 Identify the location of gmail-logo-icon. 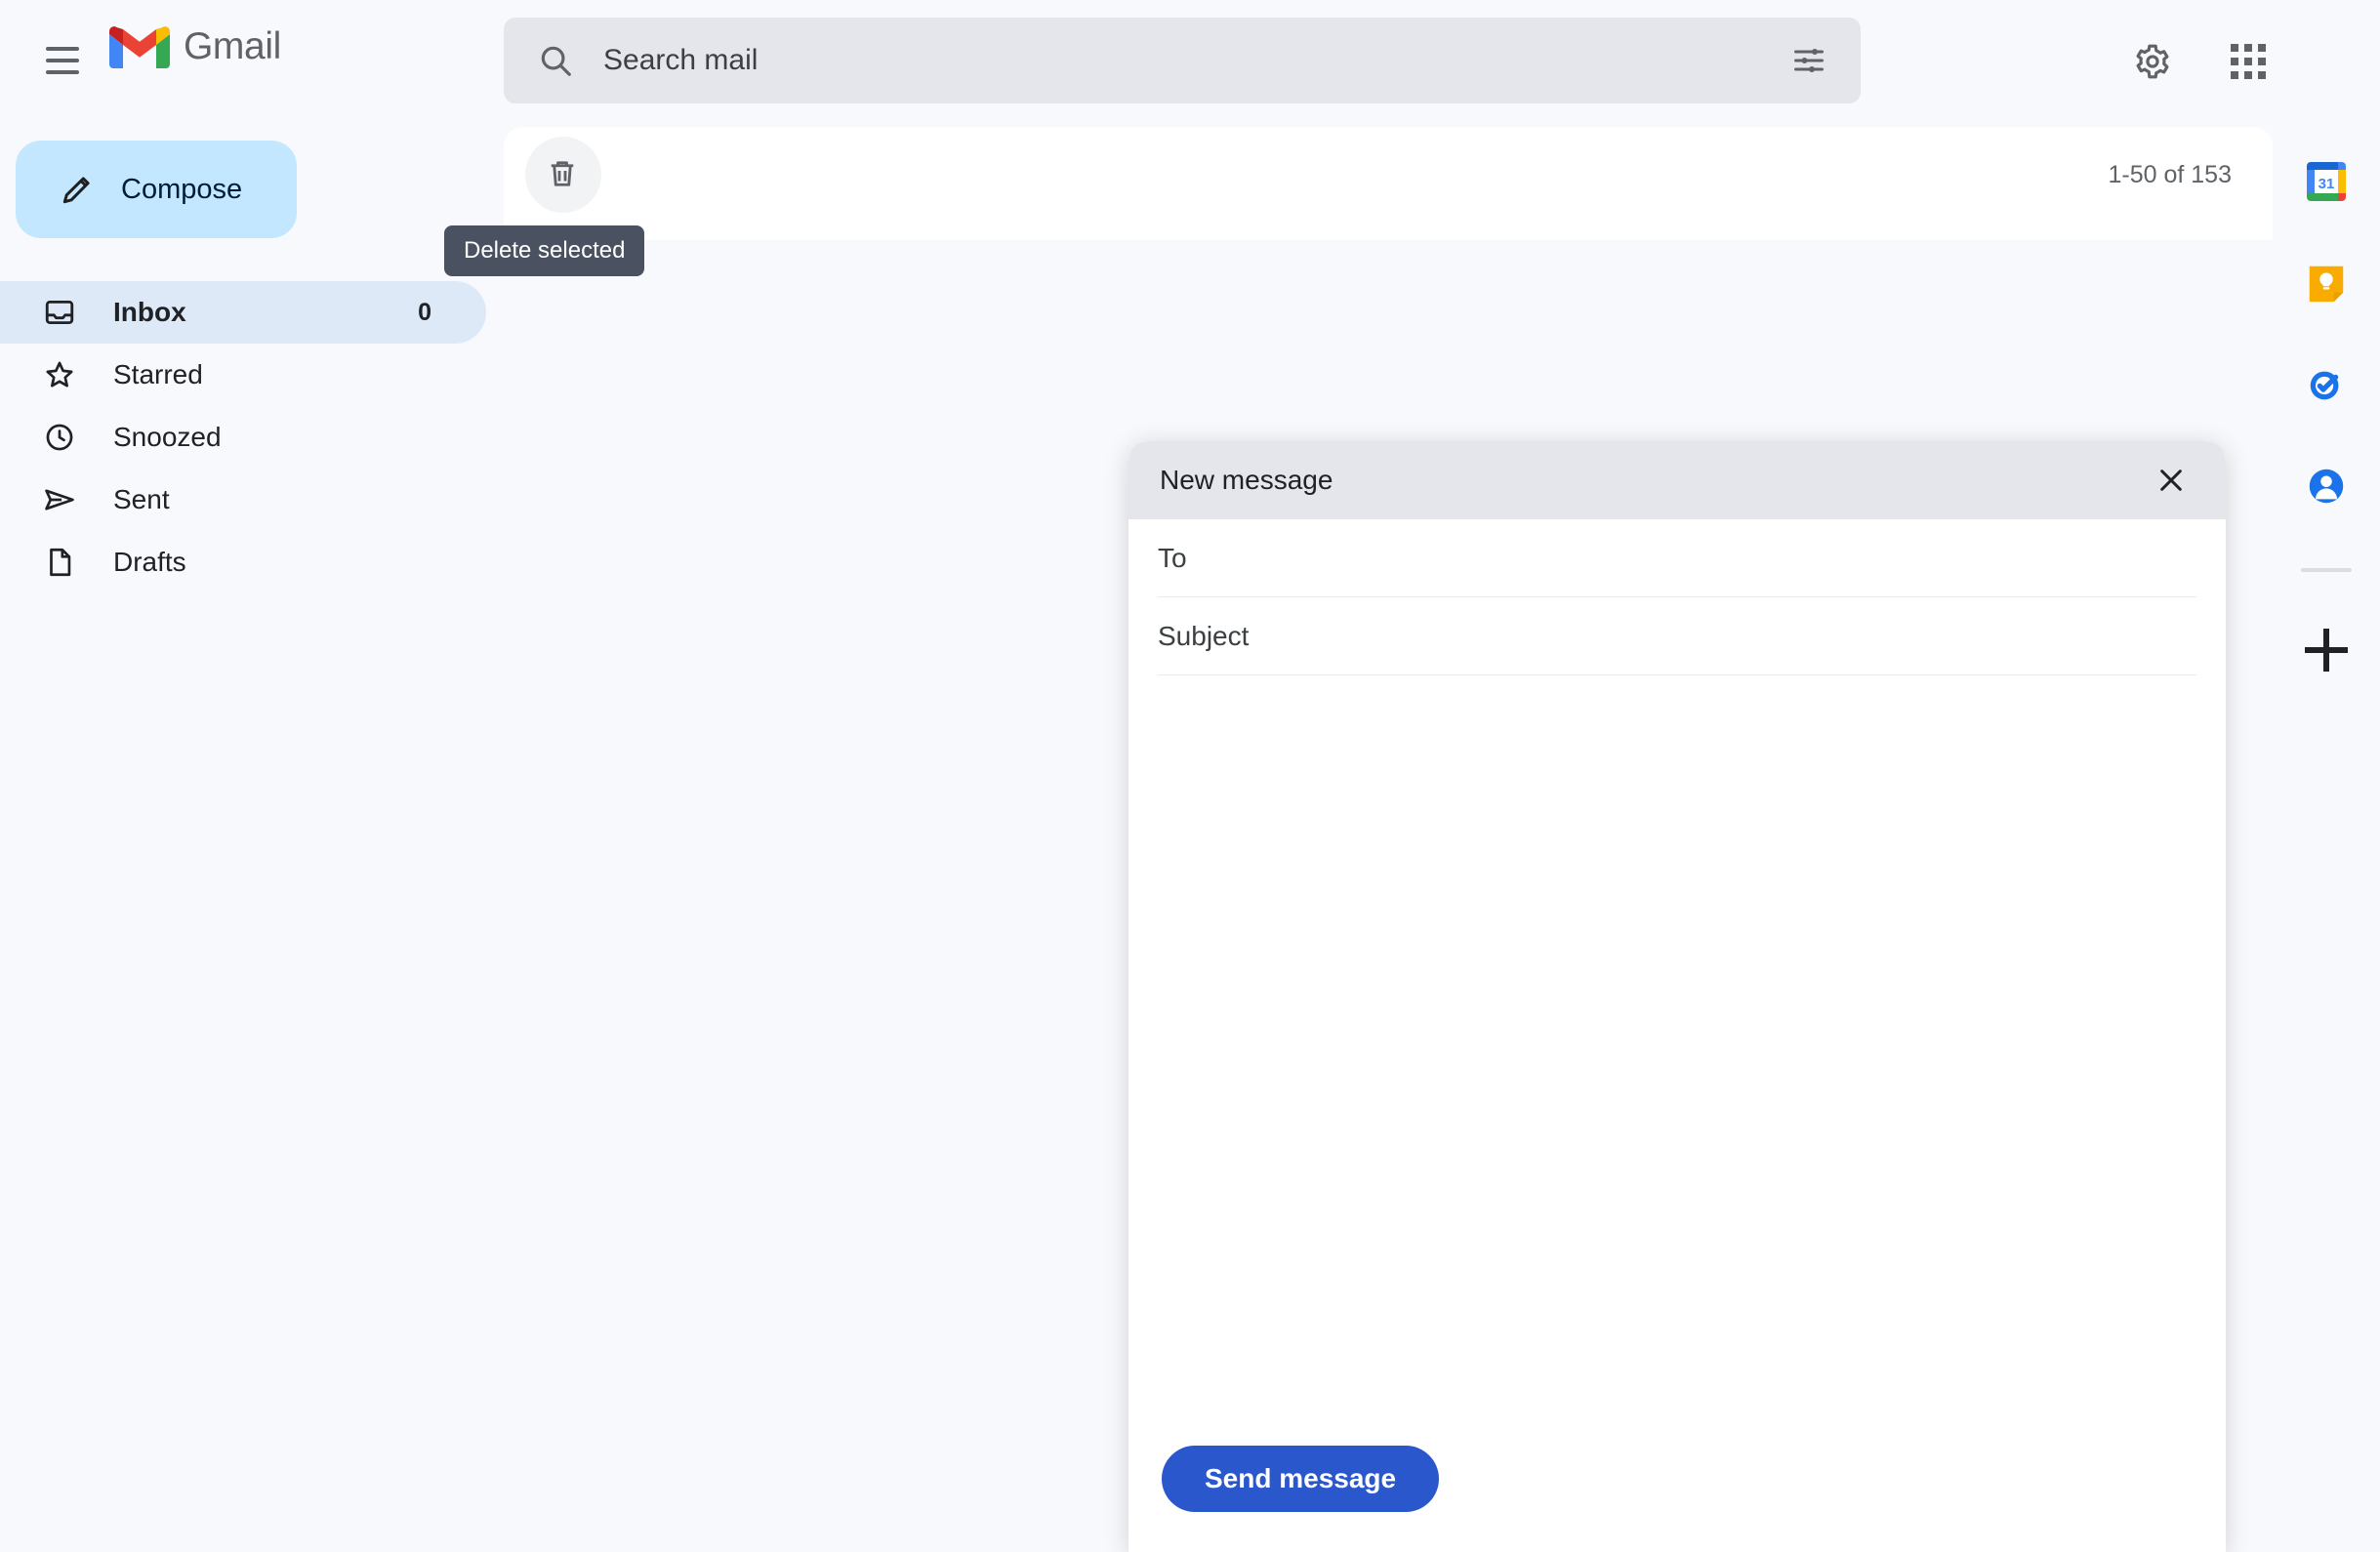
(139, 46).